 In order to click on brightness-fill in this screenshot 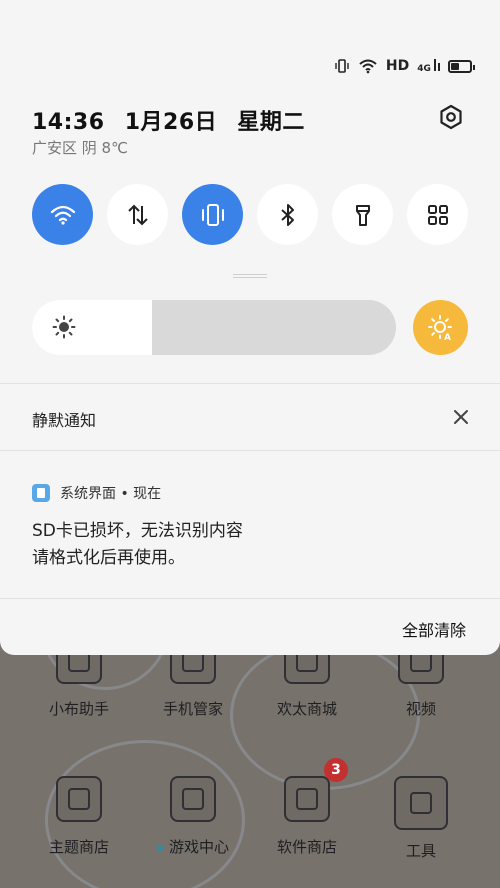, I will do `click(92, 327)`.